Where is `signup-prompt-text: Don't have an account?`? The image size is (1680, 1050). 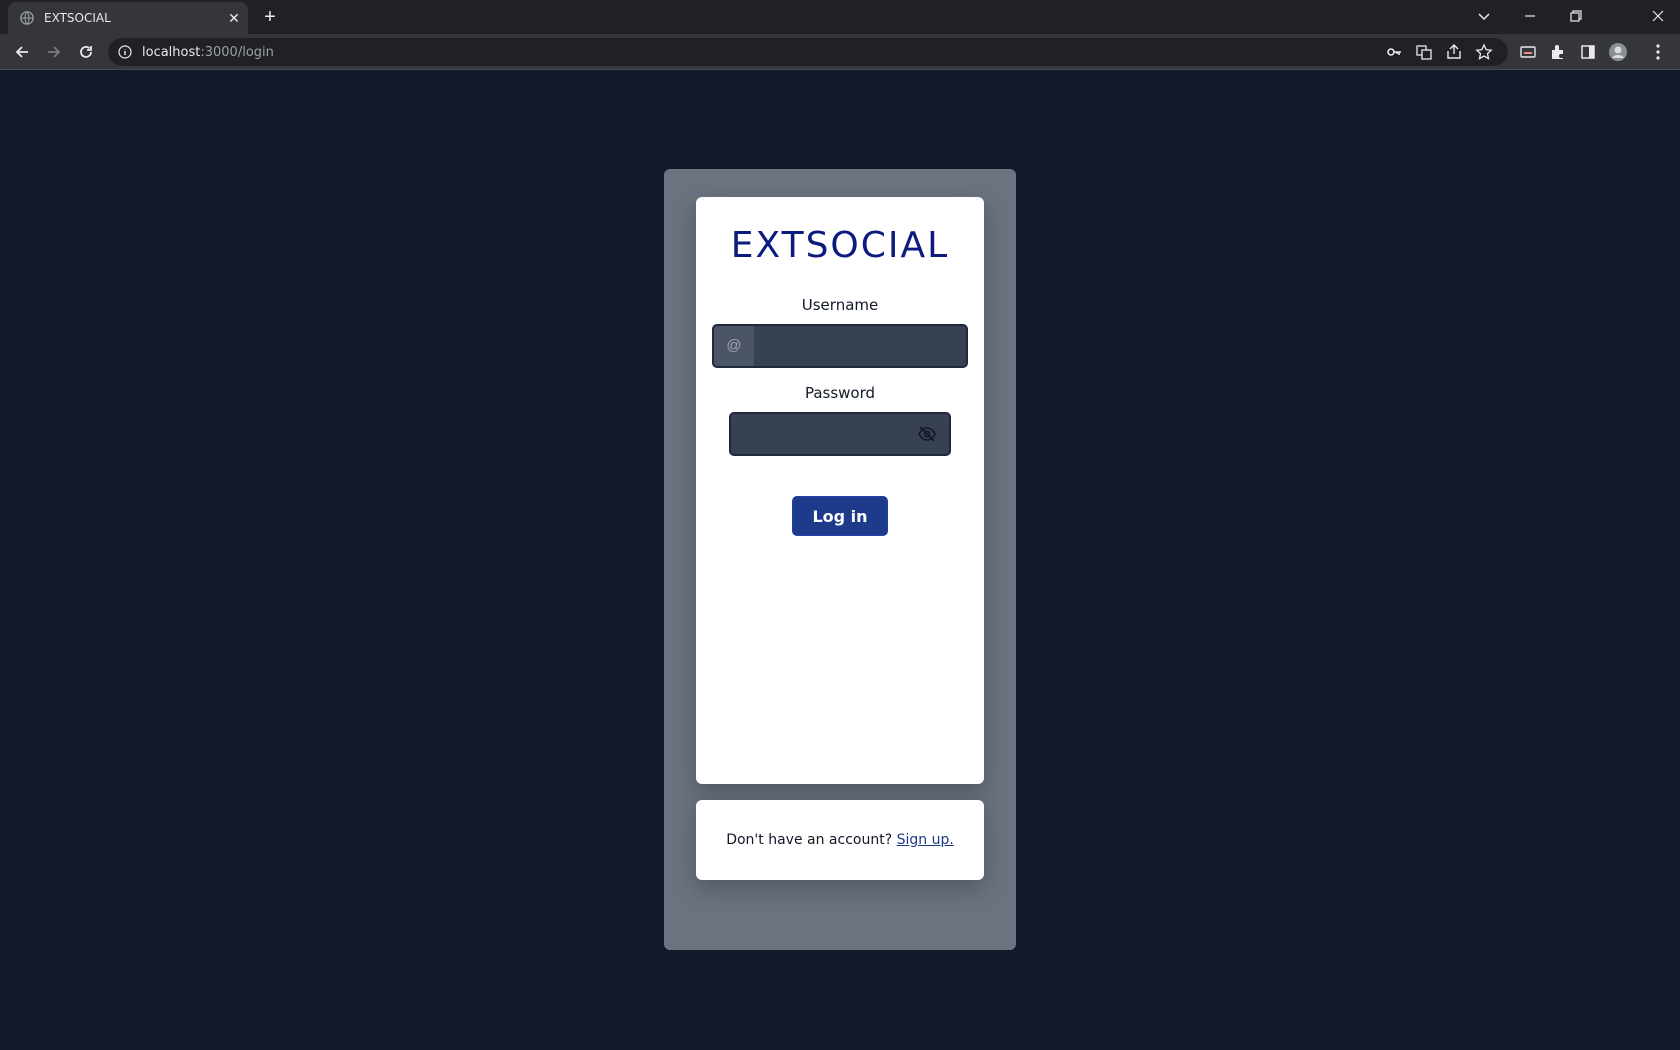 signup-prompt-text: Don't have an account? is located at coordinates (809, 840).